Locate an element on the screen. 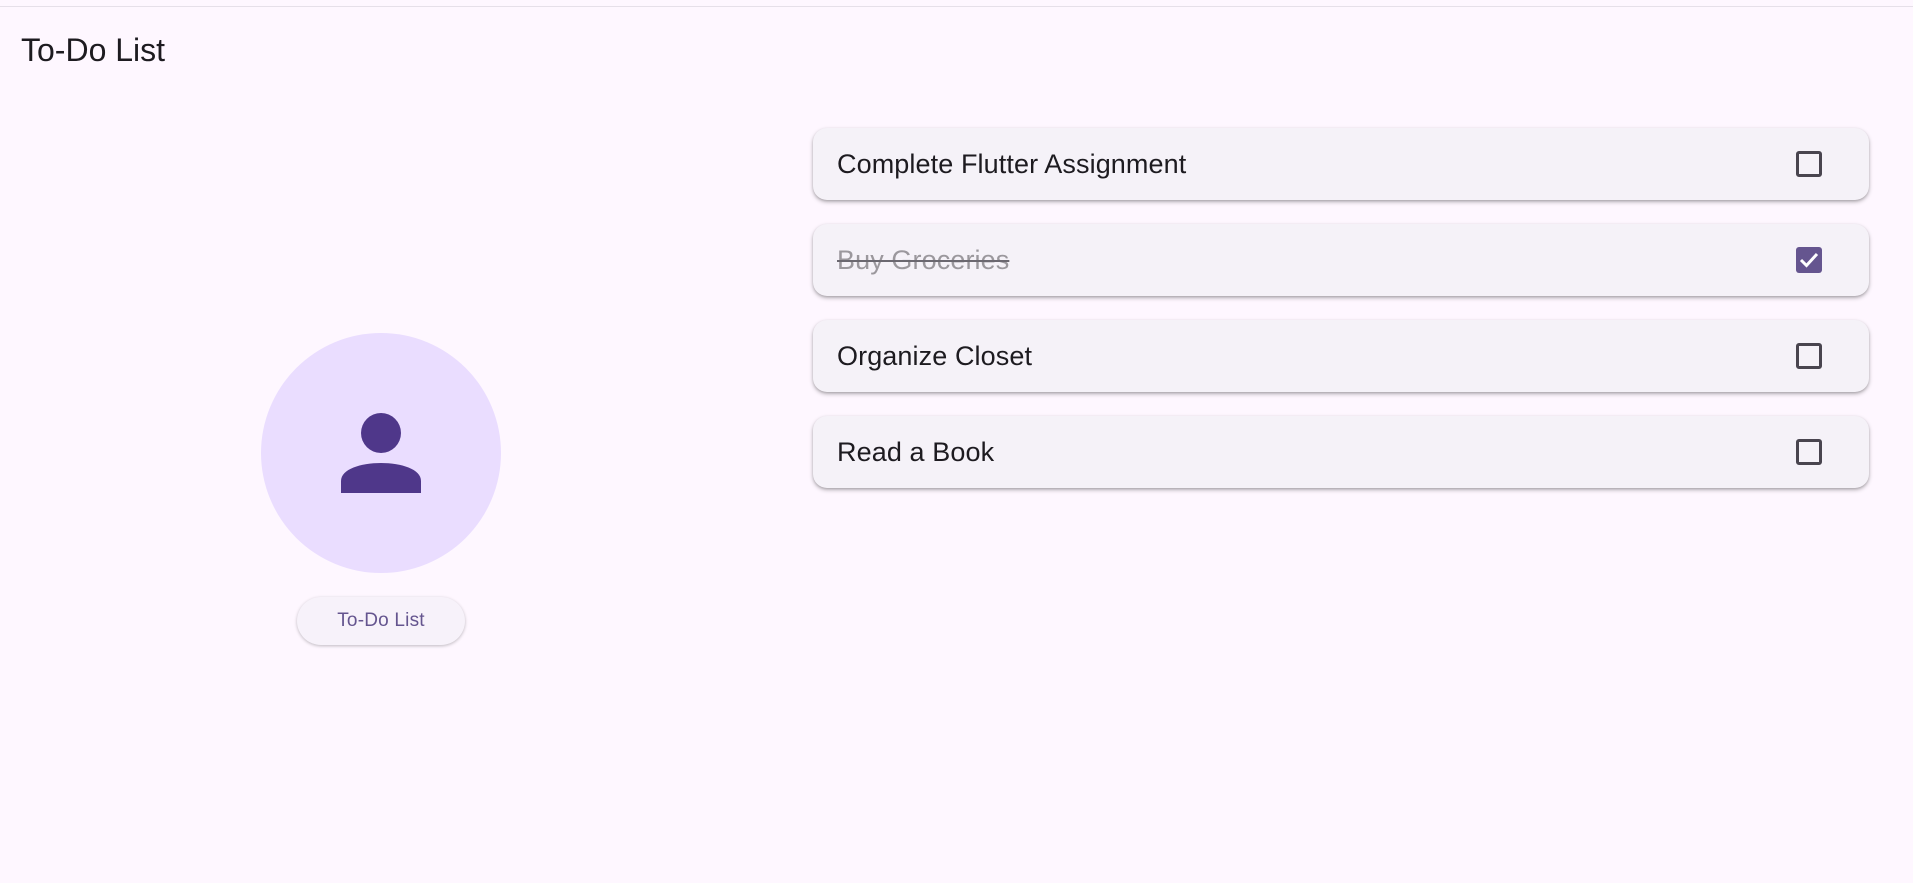 The image size is (1913, 883). task-title: Organize Closet is located at coordinates (935, 355).